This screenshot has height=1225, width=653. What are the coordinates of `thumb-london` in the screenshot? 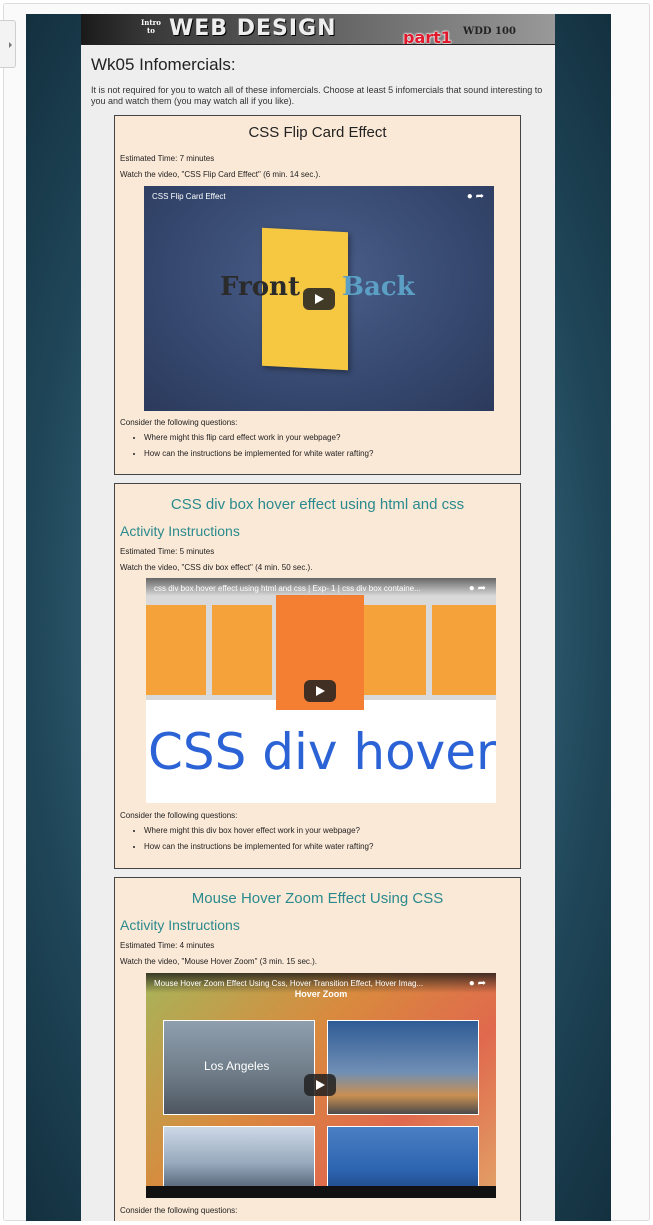 It's located at (403, 1067).